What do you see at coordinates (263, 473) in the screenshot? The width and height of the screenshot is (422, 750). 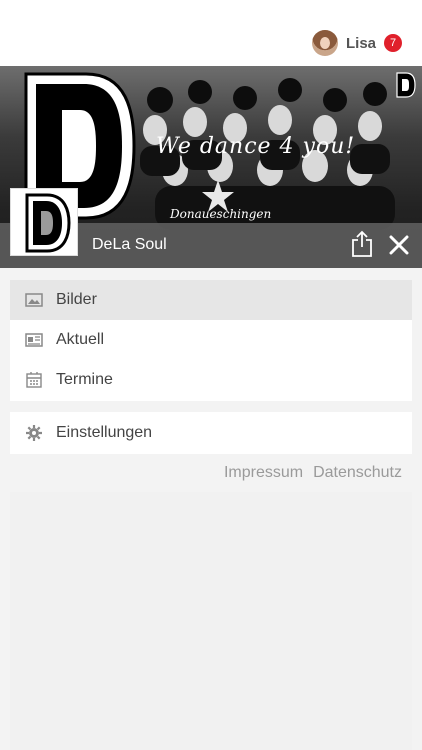 I see `impressum-link: Impressum` at bounding box center [263, 473].